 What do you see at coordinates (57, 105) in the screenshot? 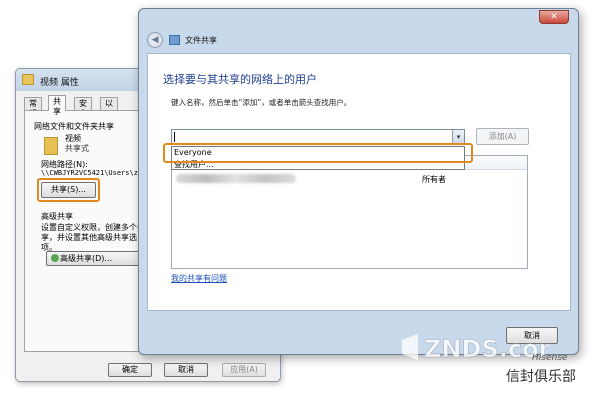
I see `tab-sharing: 共享` at bounding box center [57, 105].